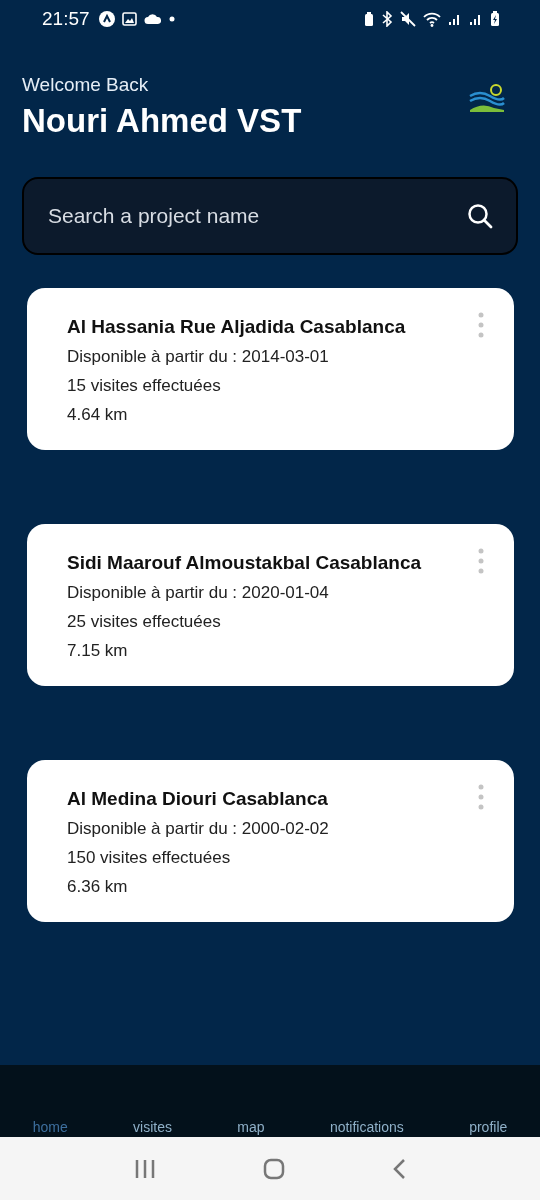 The width and height of the screenshot is (540, 1200). Describe the element at coordinates (171, 19) in the screenshot. I see `dot-icon` at that location.